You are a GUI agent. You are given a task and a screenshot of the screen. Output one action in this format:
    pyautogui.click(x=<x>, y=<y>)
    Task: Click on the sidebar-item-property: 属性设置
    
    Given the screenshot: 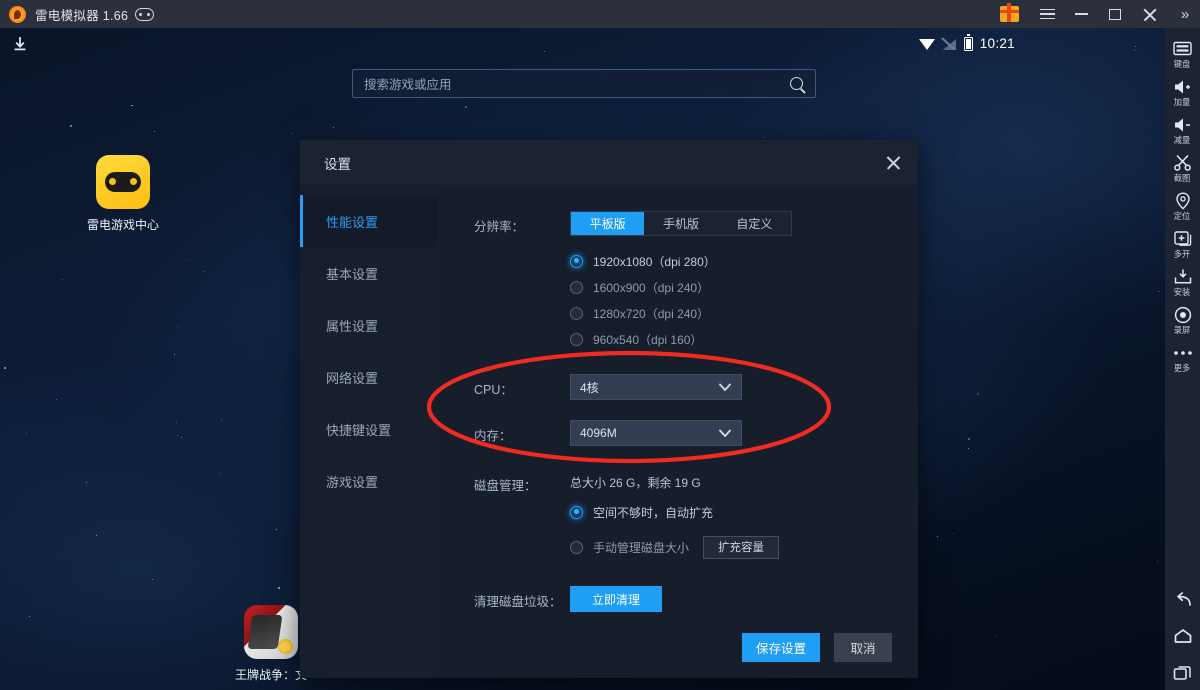 What is the action you would take?
    pyautogui.click(x=369, y=325)
    